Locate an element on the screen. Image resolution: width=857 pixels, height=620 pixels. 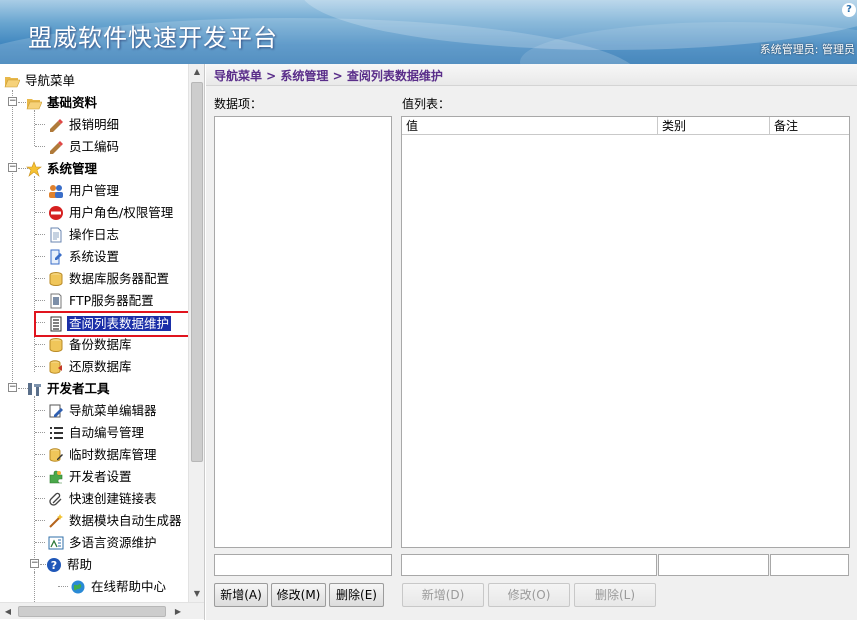
tree-item-user-management: 用户管理 is located at coordinates (84, 191).